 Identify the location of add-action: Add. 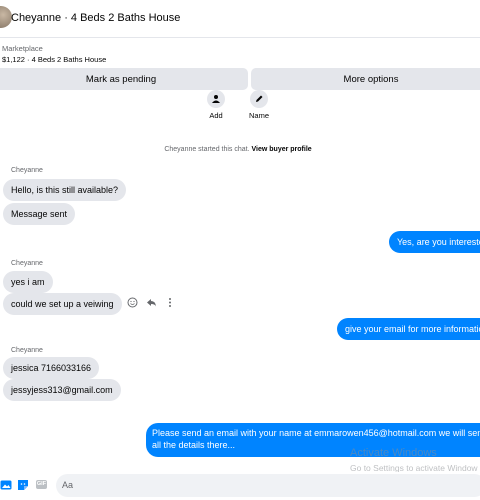
(216, 105).